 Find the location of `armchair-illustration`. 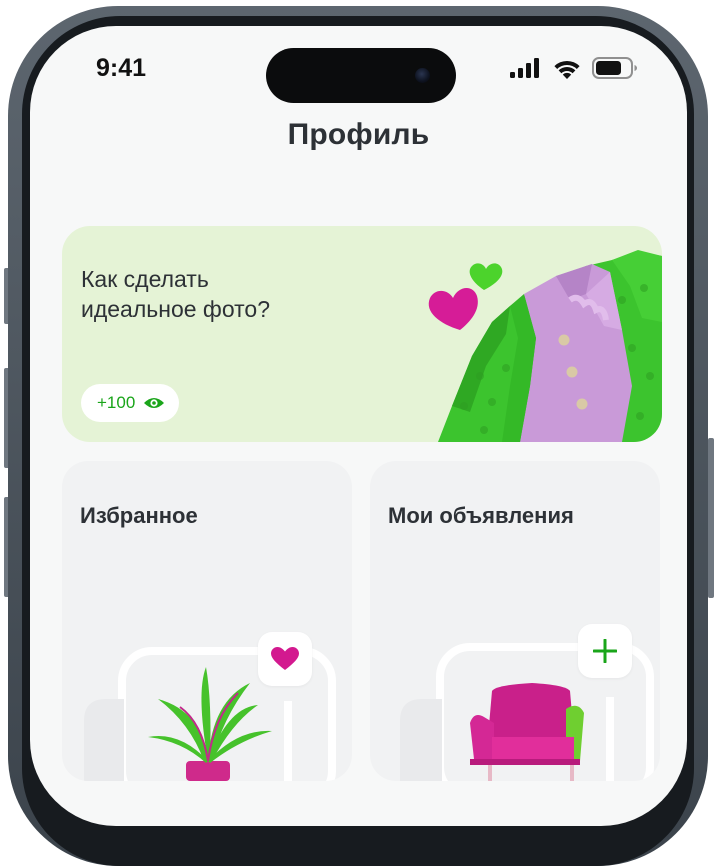

armchair-illustration is located at coordinates (527, 712).